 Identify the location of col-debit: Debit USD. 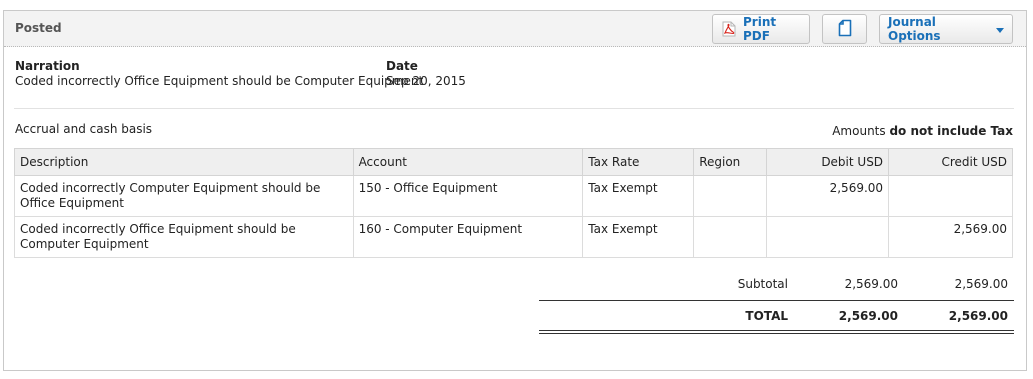
(828, 162).